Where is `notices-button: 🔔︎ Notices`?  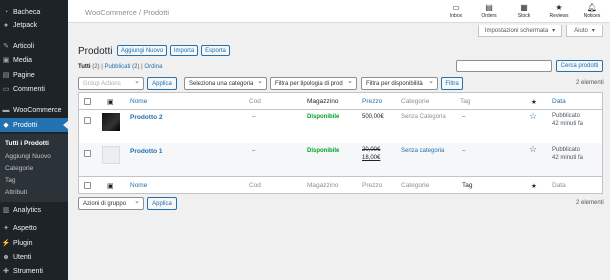 notices-button: 🔔︎ Notices is located at coordinates (592, 11).